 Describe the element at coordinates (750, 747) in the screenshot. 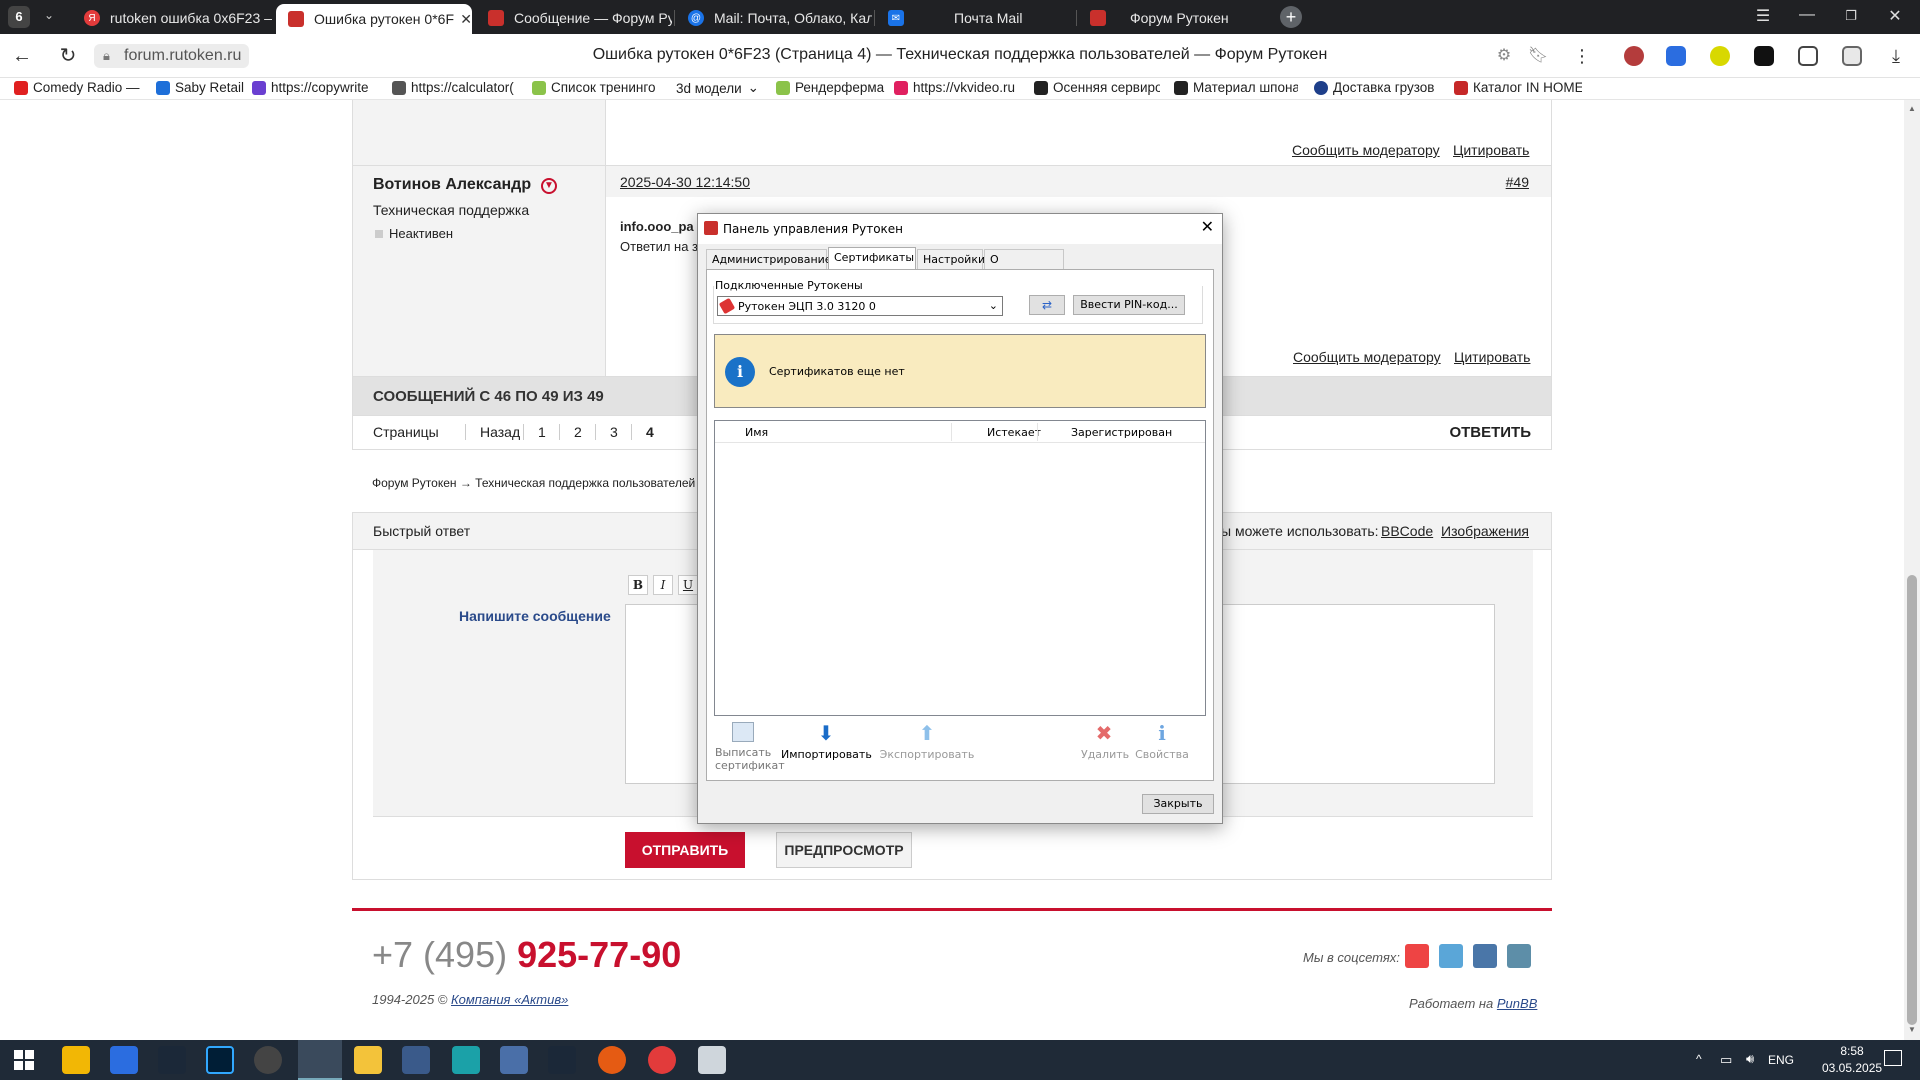

I see `issue-certificate-button: Выписать сертификат` at that location.